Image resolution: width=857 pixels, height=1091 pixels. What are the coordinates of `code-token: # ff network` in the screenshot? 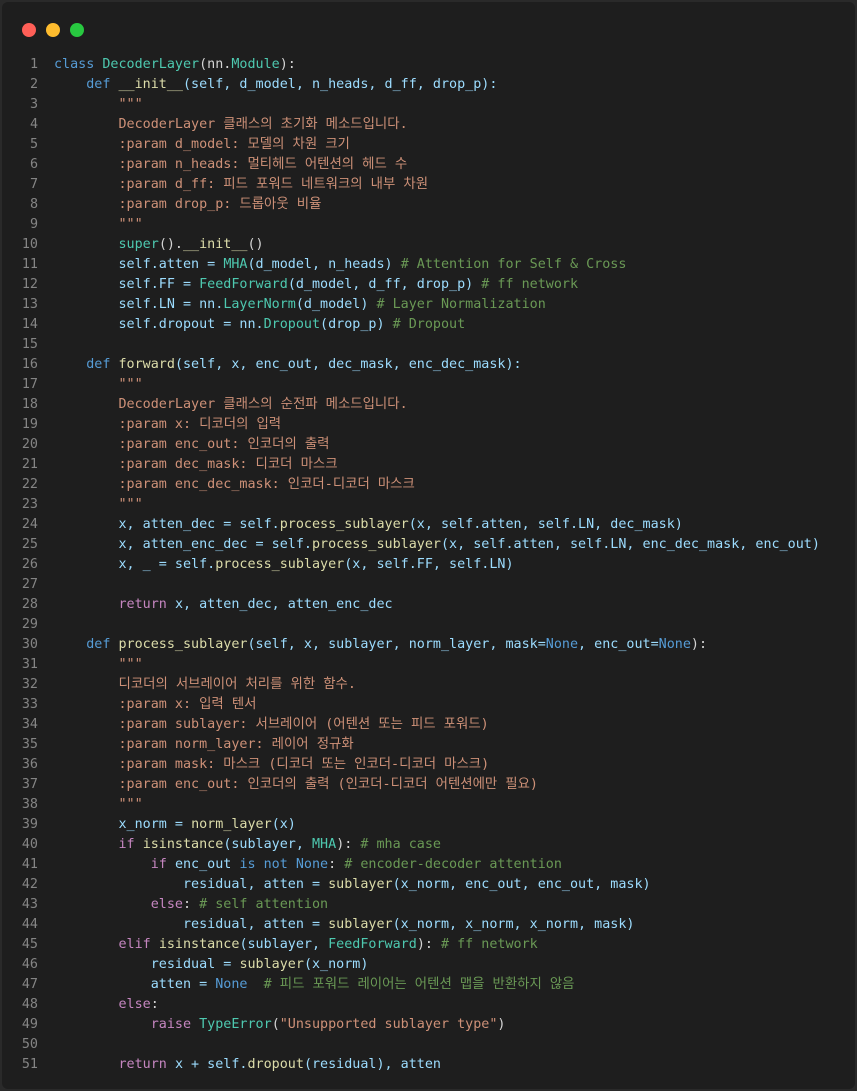 It's located at (530, 284).